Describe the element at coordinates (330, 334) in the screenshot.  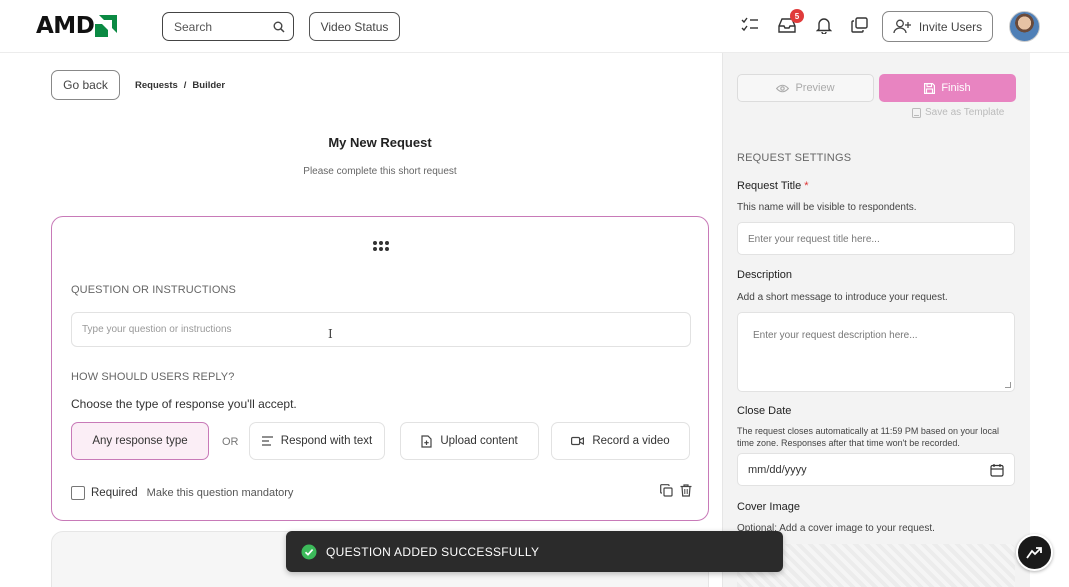
I see `text-cursor-icon: I` at that location.